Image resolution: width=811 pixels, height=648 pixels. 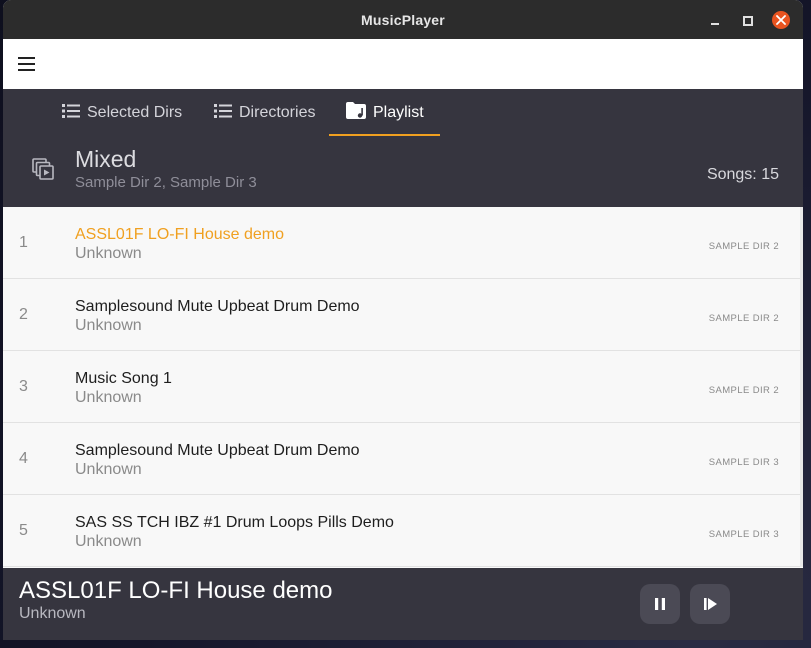 I want to click on list-scrollbar, so click(x=801, y=387).